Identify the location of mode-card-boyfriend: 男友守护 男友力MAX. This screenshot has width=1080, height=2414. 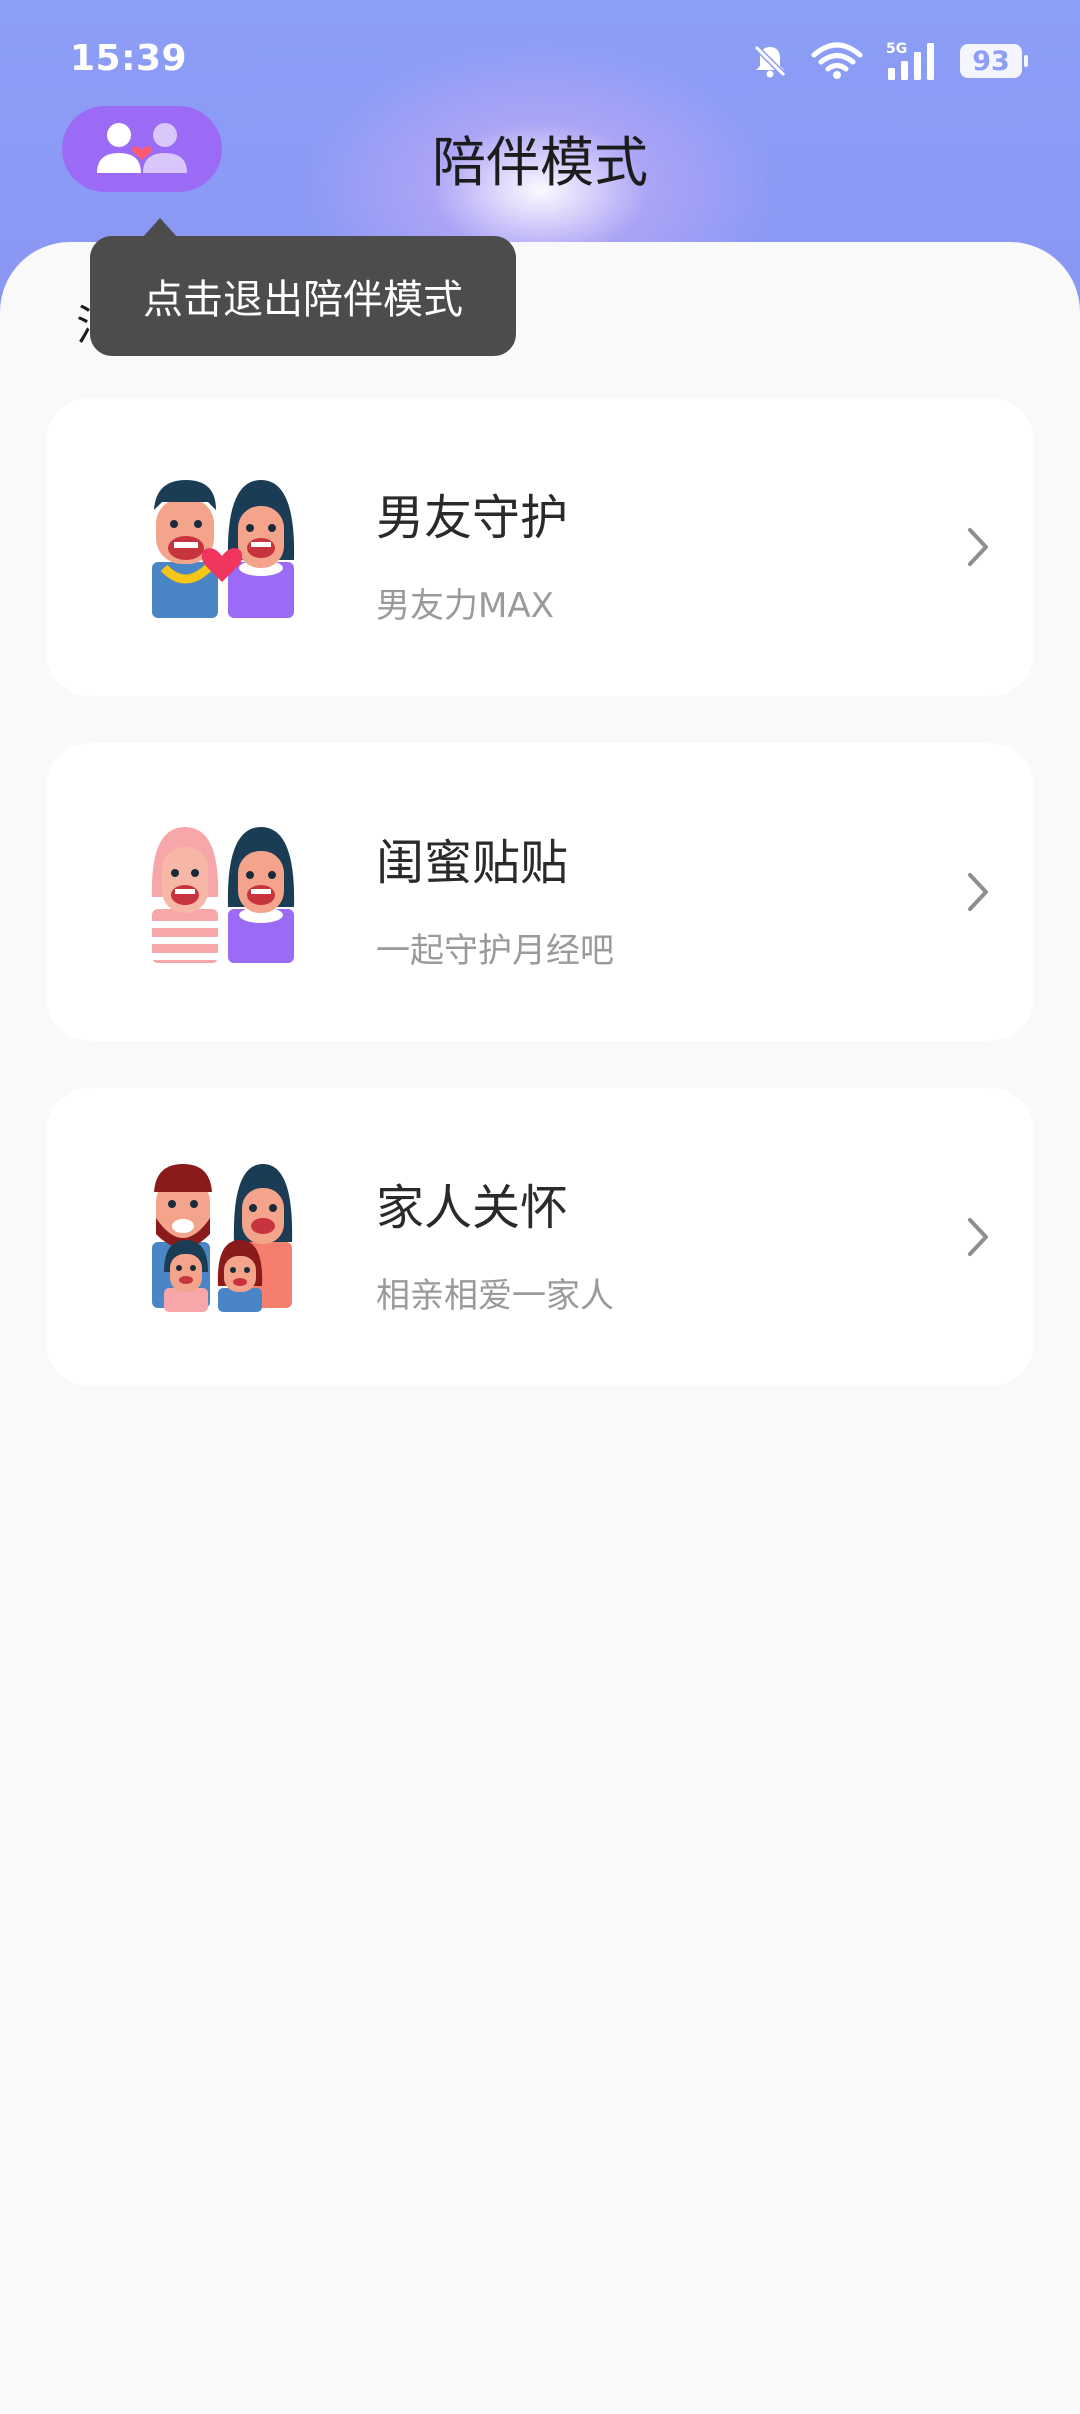
(540, 547).